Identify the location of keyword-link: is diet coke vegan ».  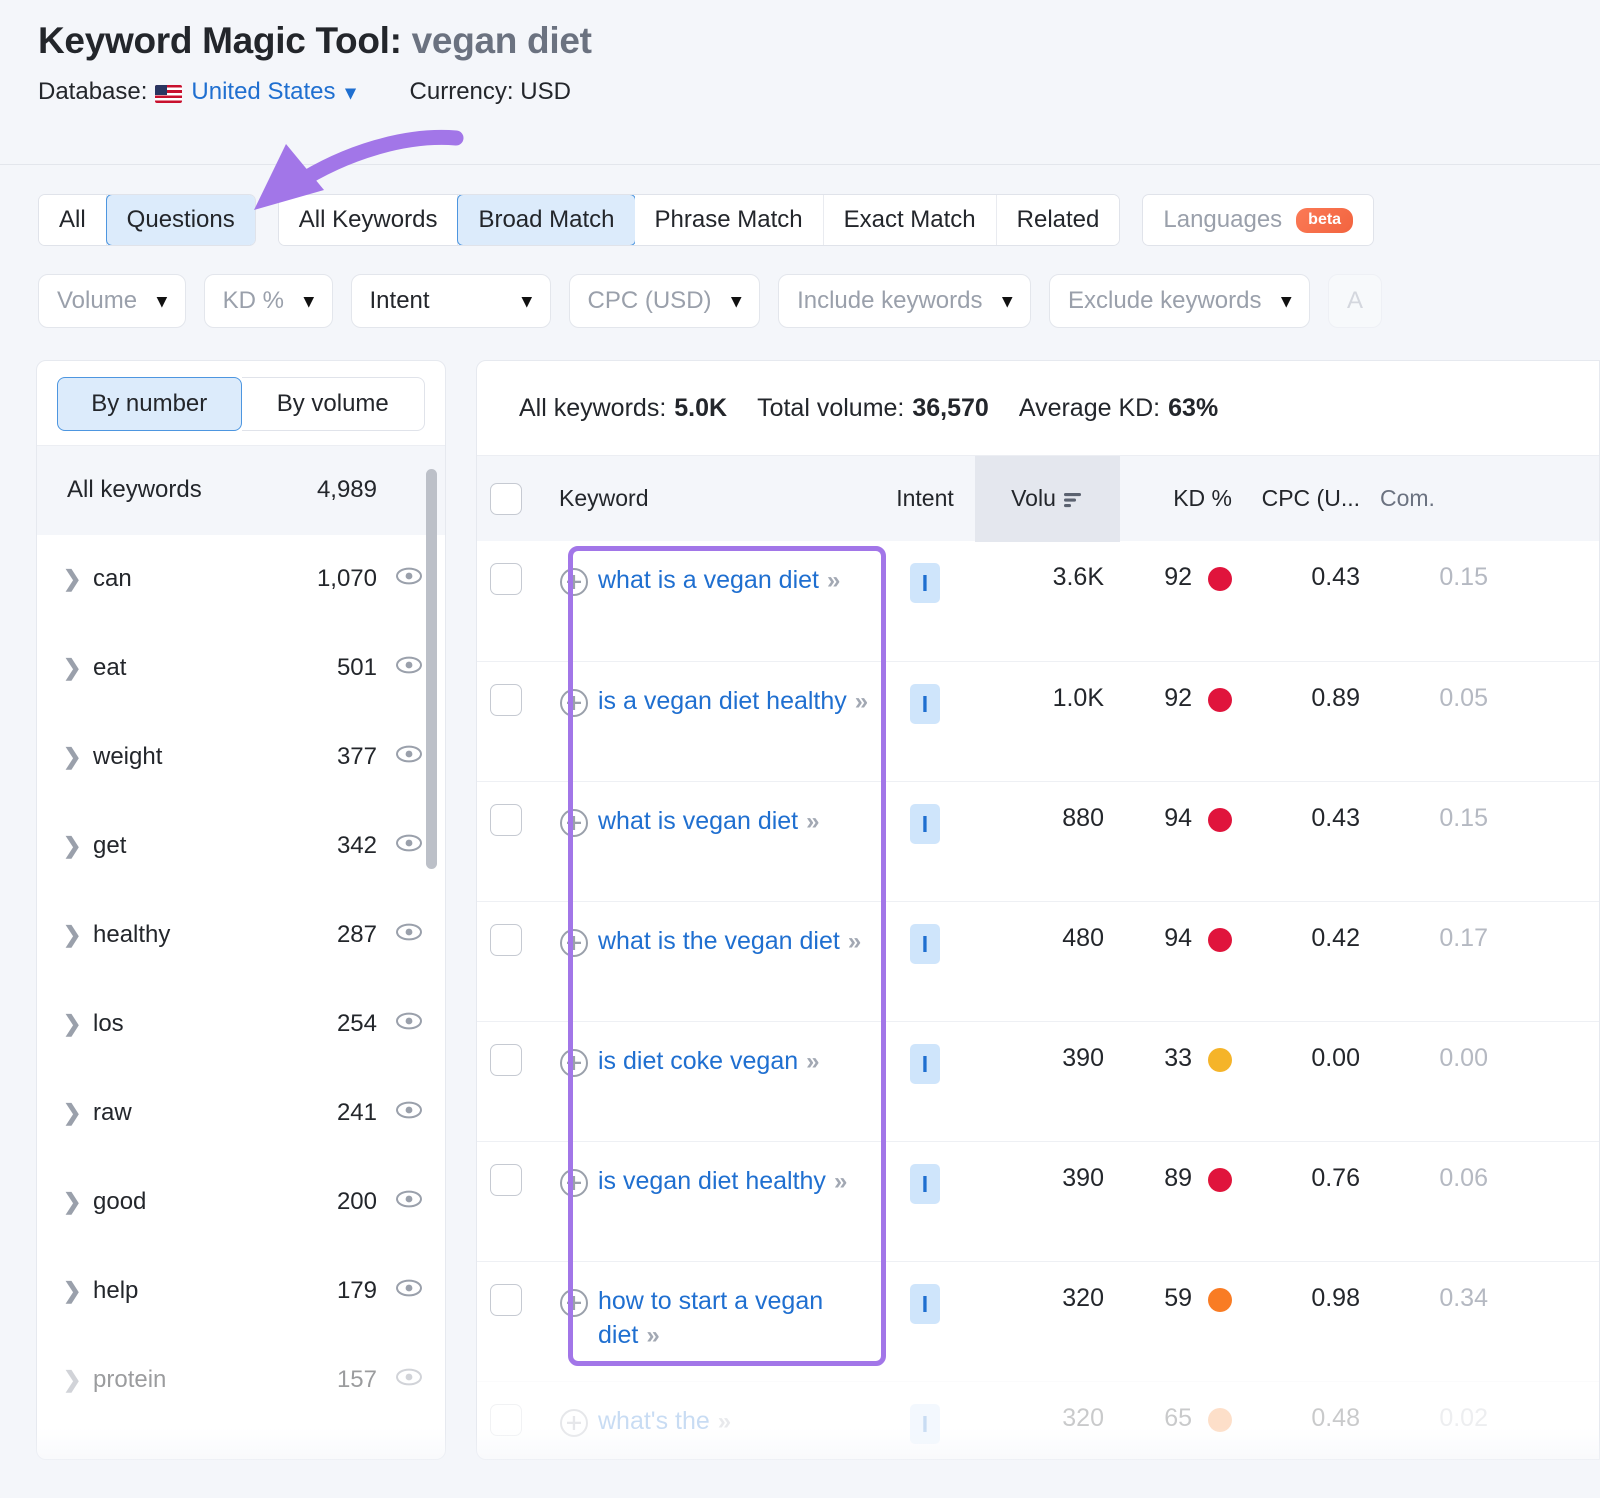
(709, 1061).